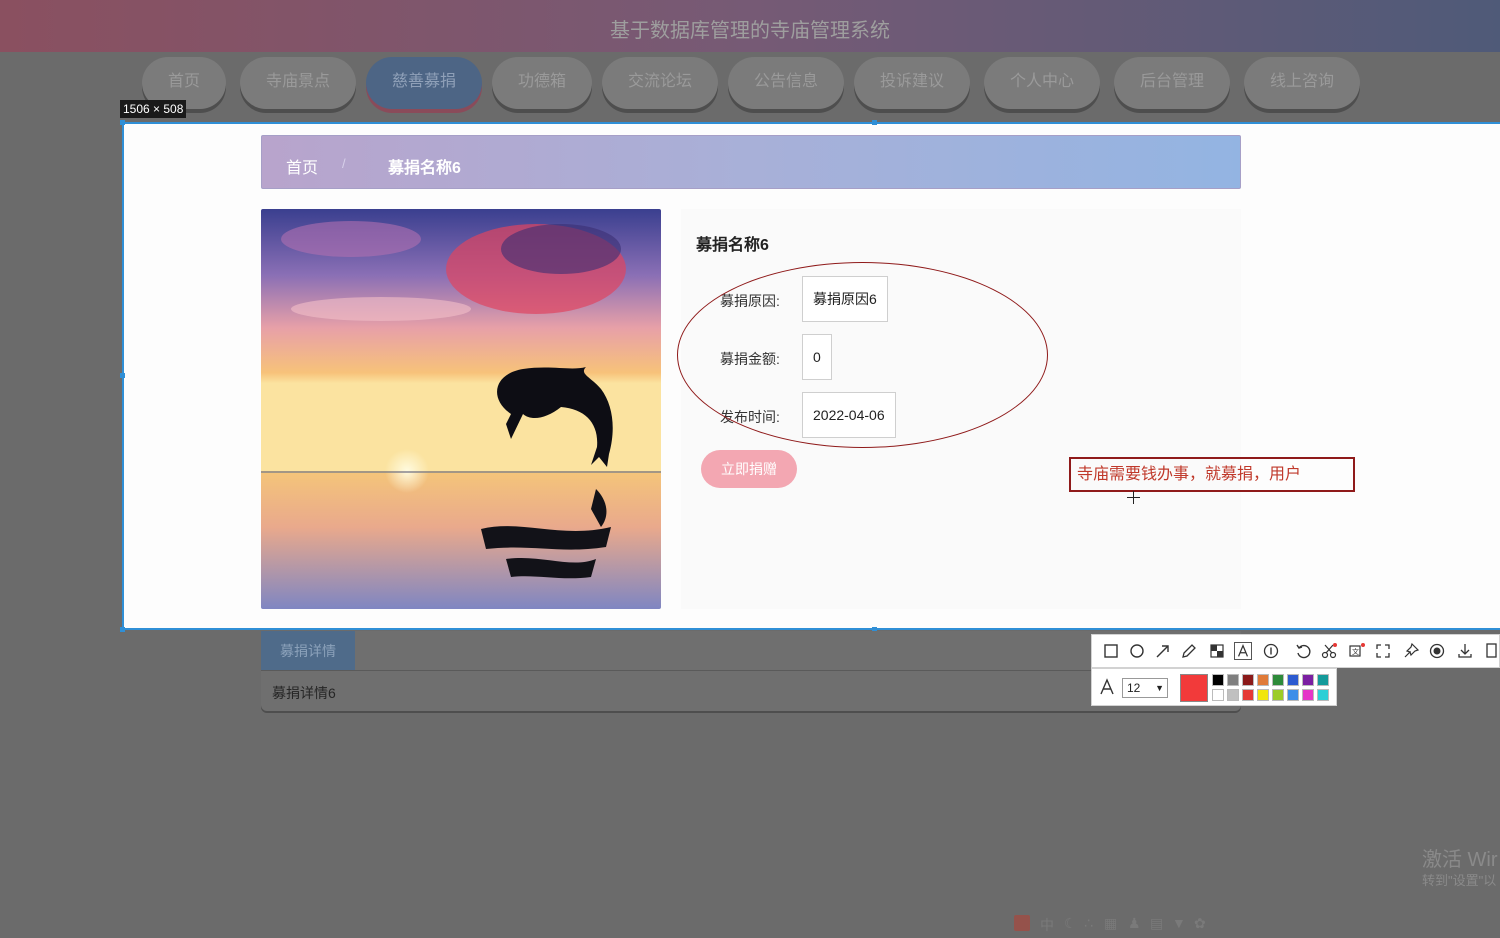 The height and width of the screenshot is (938, 1500). Describe the element at coordinates (1189, 651) in the screenshot. I see `pencil-icon` at that location.